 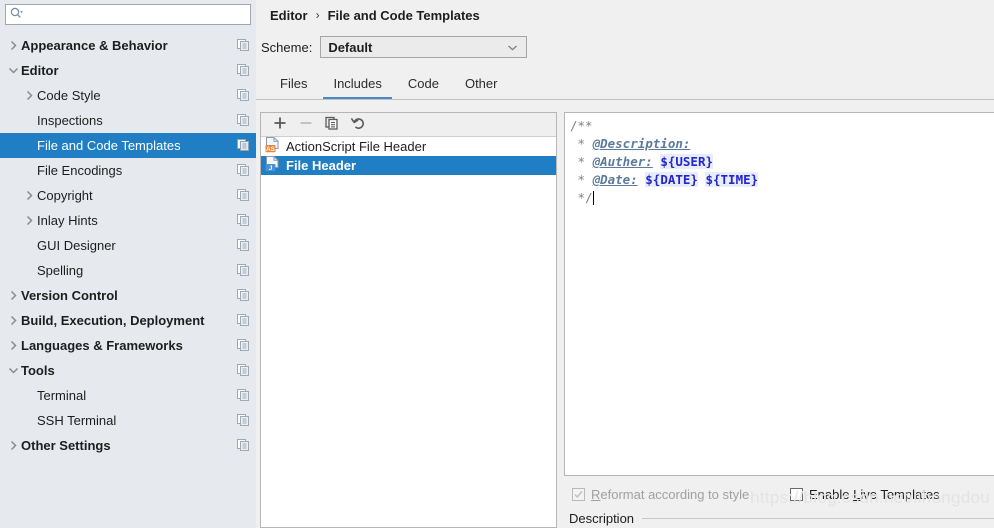 I want to click on scheme-dropdown: Default, so click(x=424, y=47).